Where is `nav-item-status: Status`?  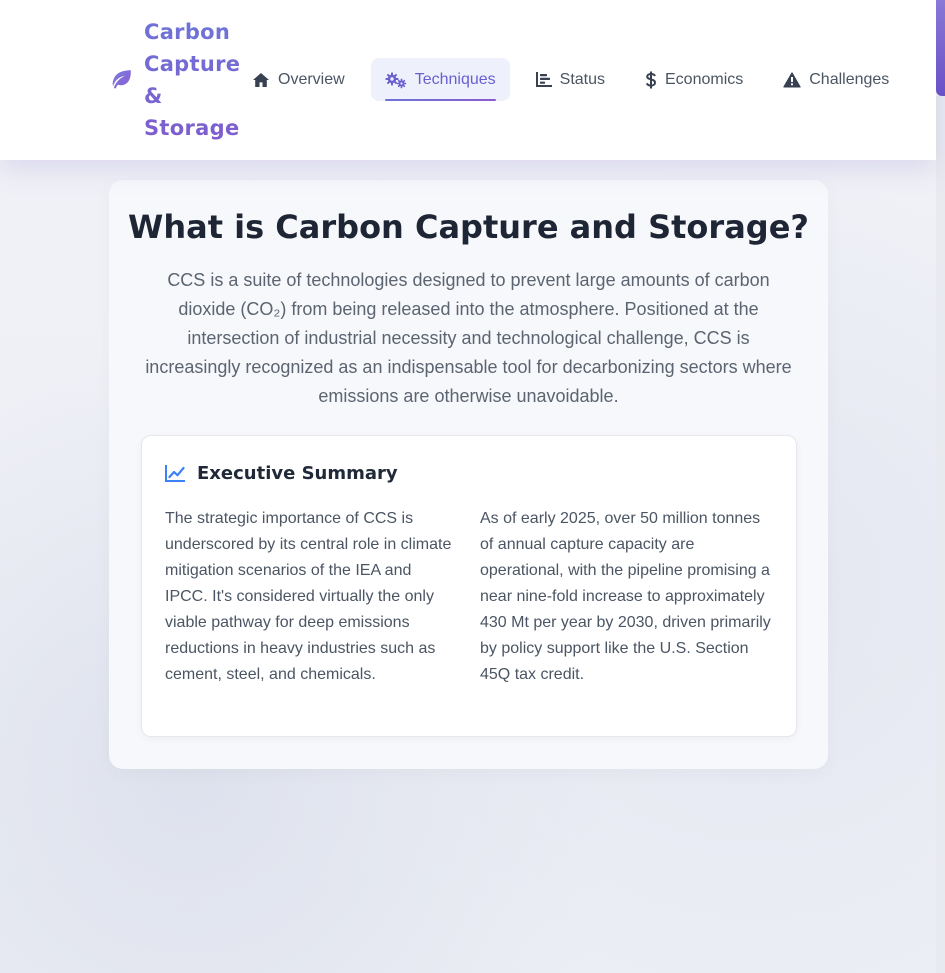
nav-item-status: Status is located at coordinates (570, 79).